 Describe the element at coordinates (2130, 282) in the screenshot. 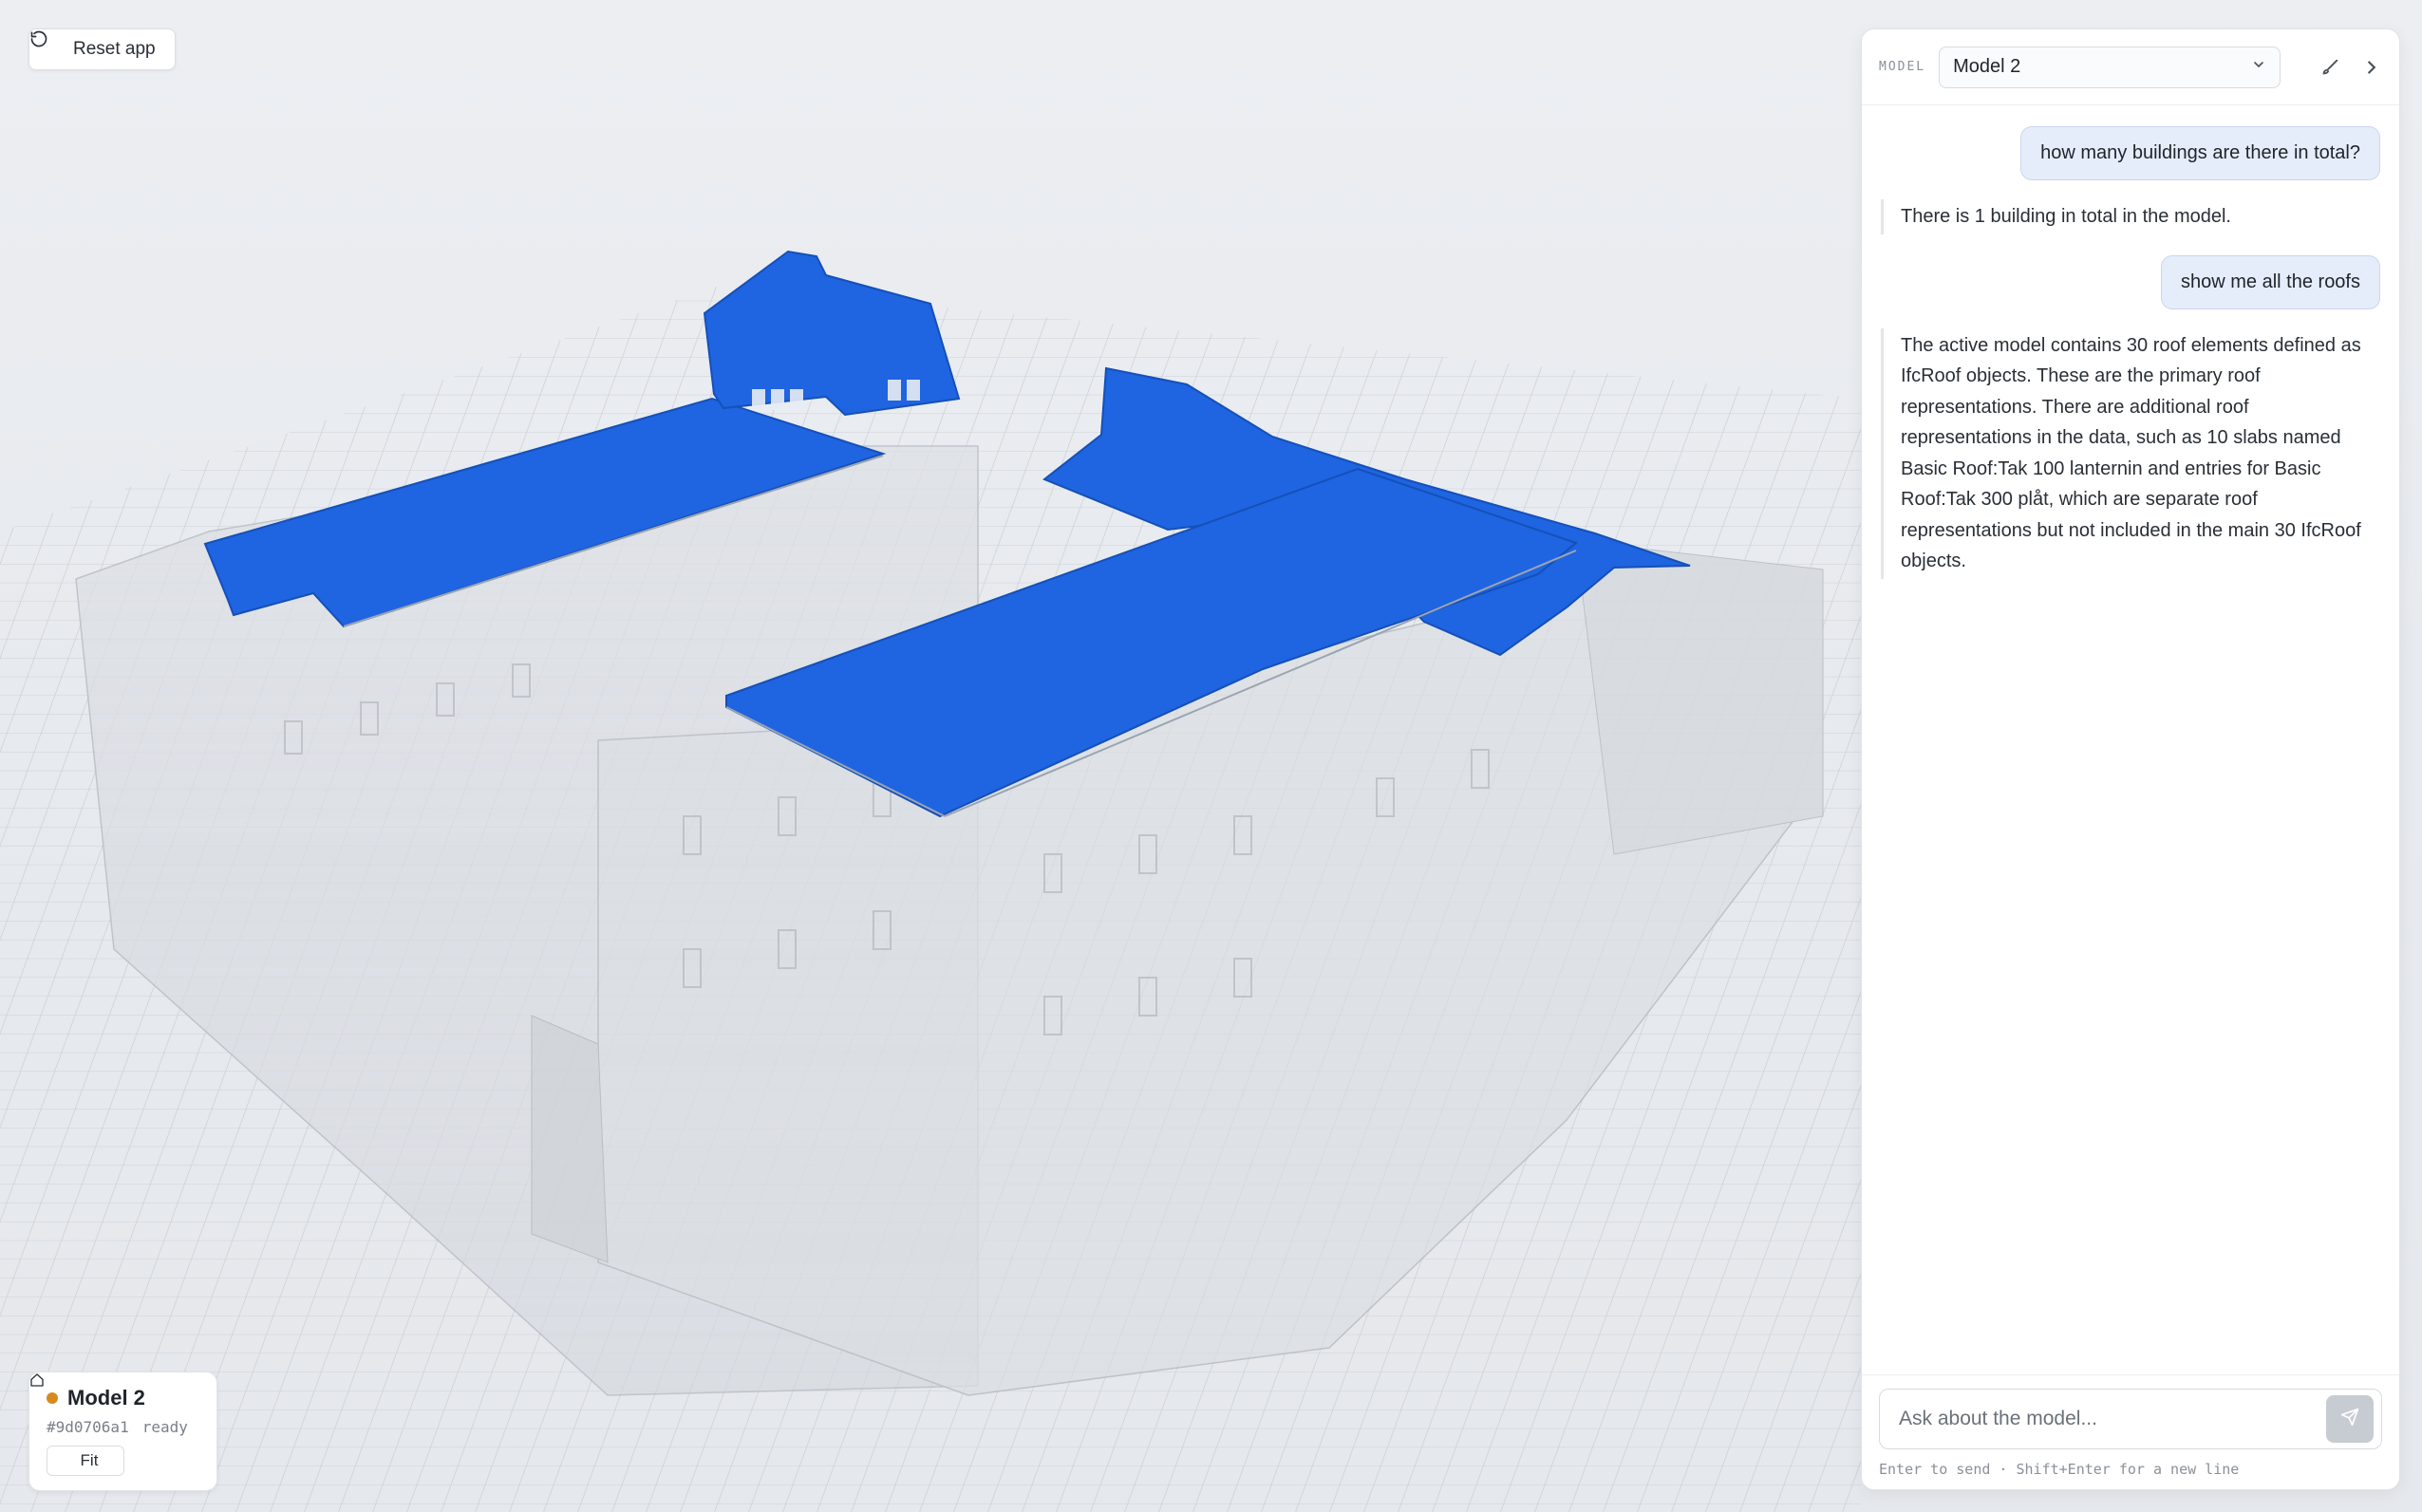

I see `user-message: show me all the roofs` at that location.